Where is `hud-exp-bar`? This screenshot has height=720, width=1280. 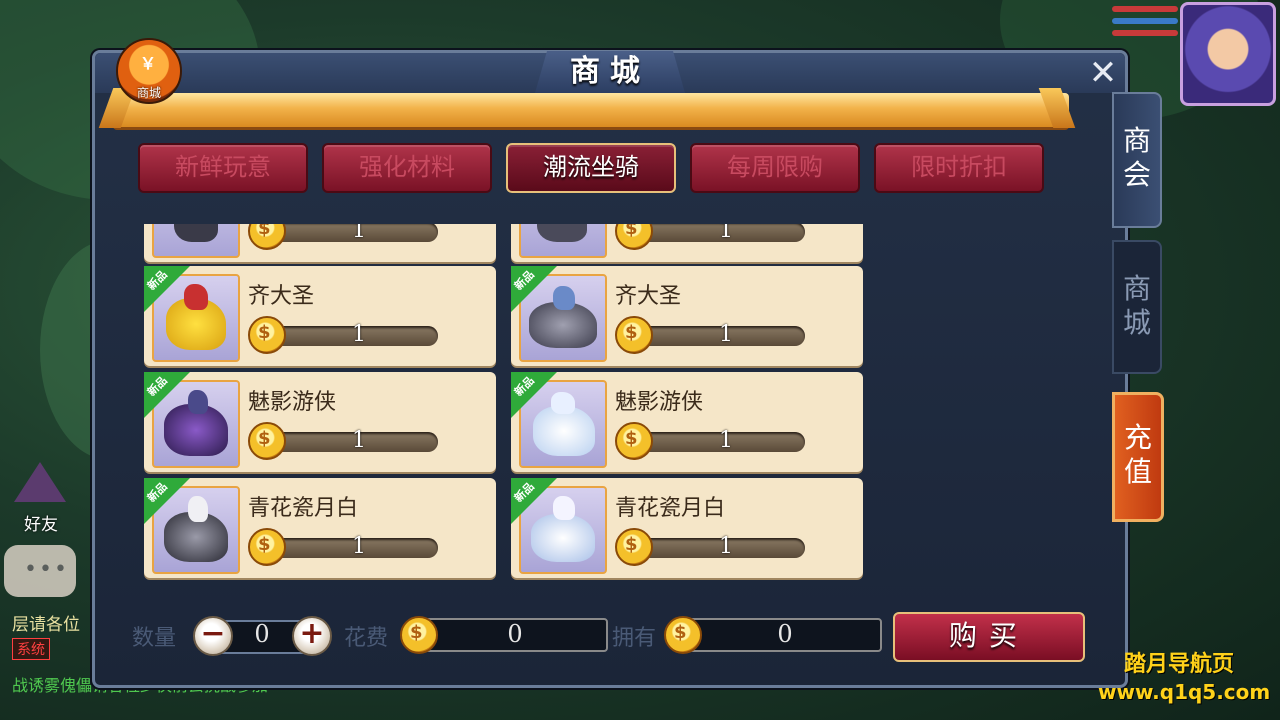
hud-exp-bar is located at coordinates (1145, 33).